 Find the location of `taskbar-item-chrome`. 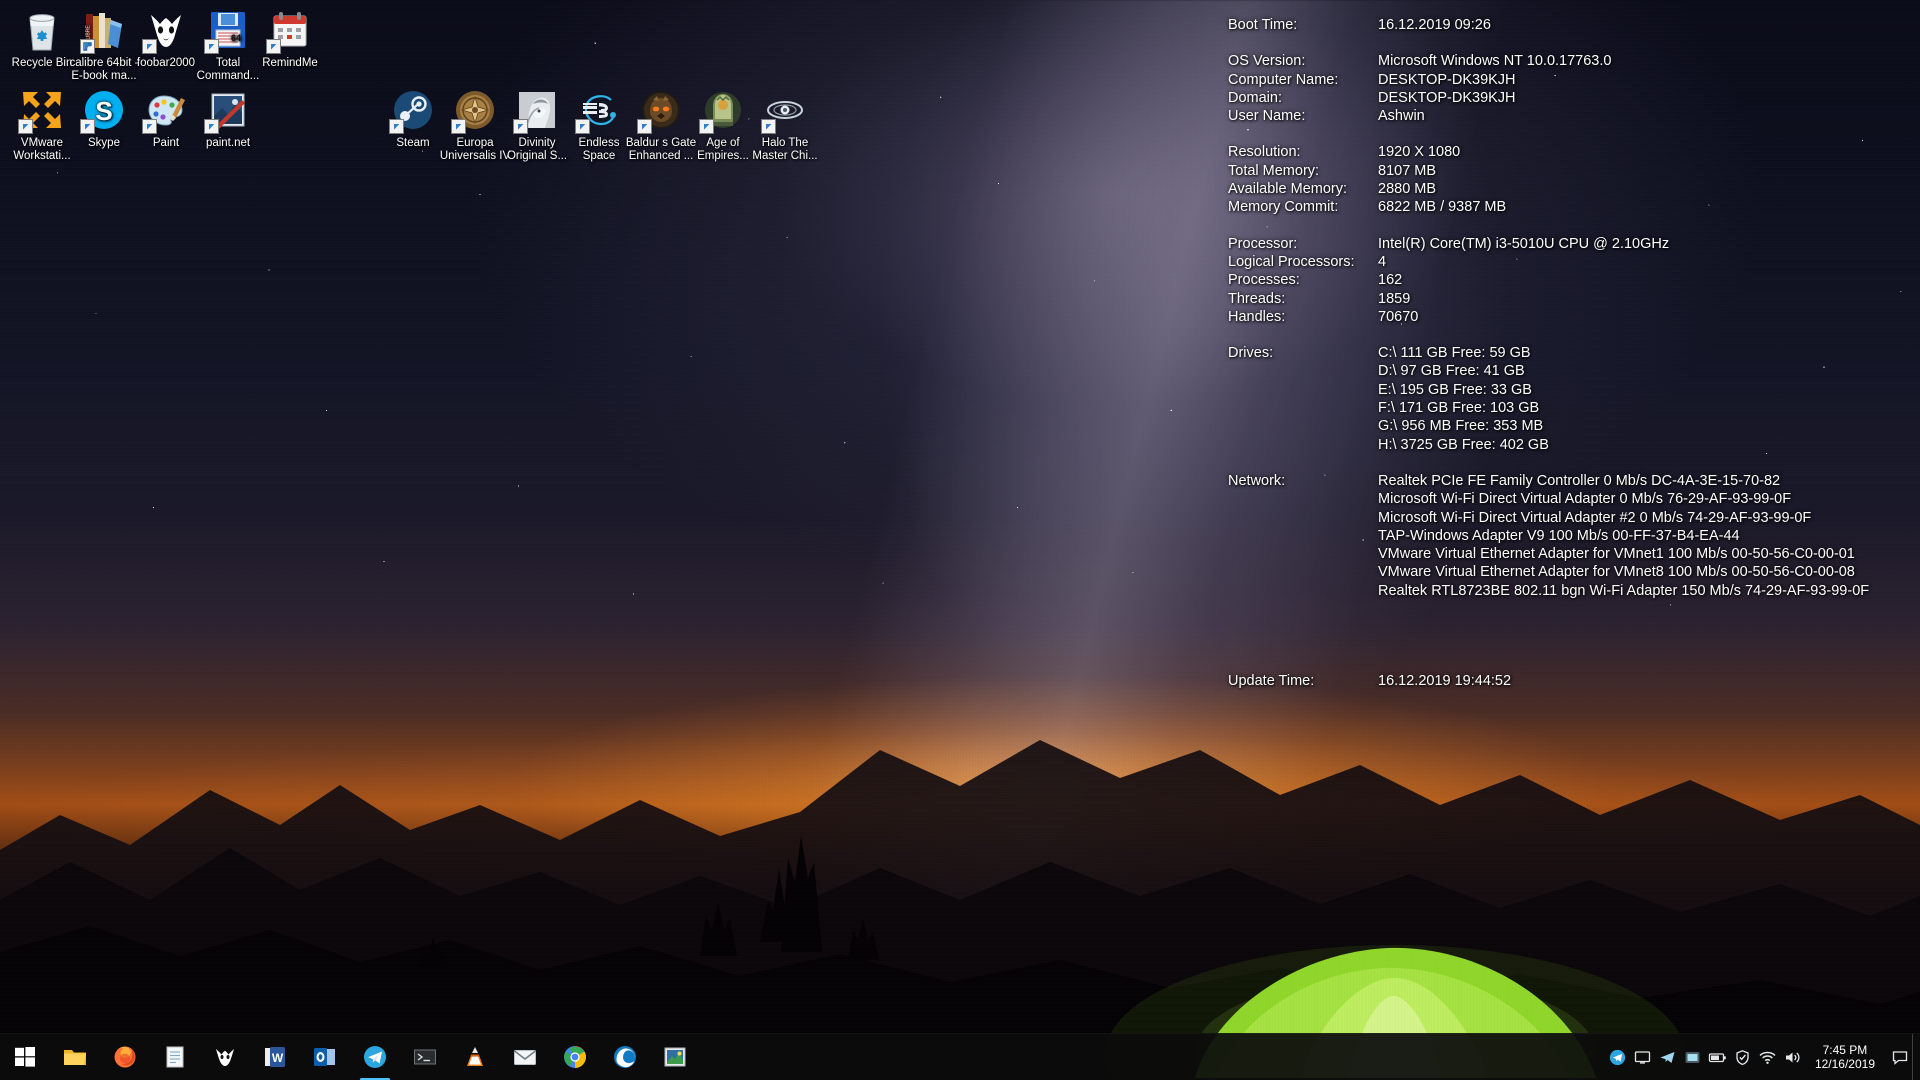

taskbar-item-chrome is located at coordinates (575, 1057).